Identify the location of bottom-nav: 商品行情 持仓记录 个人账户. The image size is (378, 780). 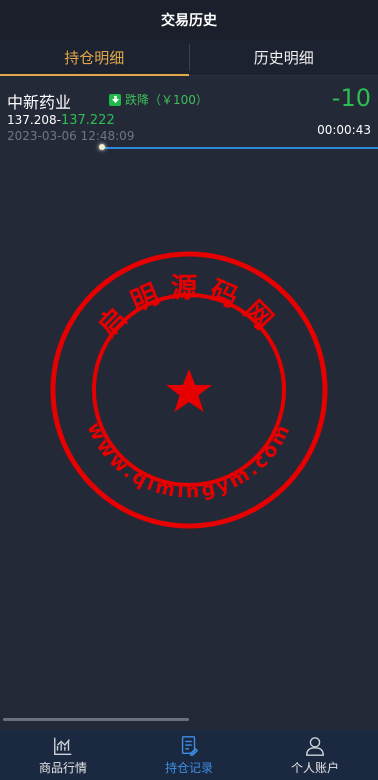
(189, 755).